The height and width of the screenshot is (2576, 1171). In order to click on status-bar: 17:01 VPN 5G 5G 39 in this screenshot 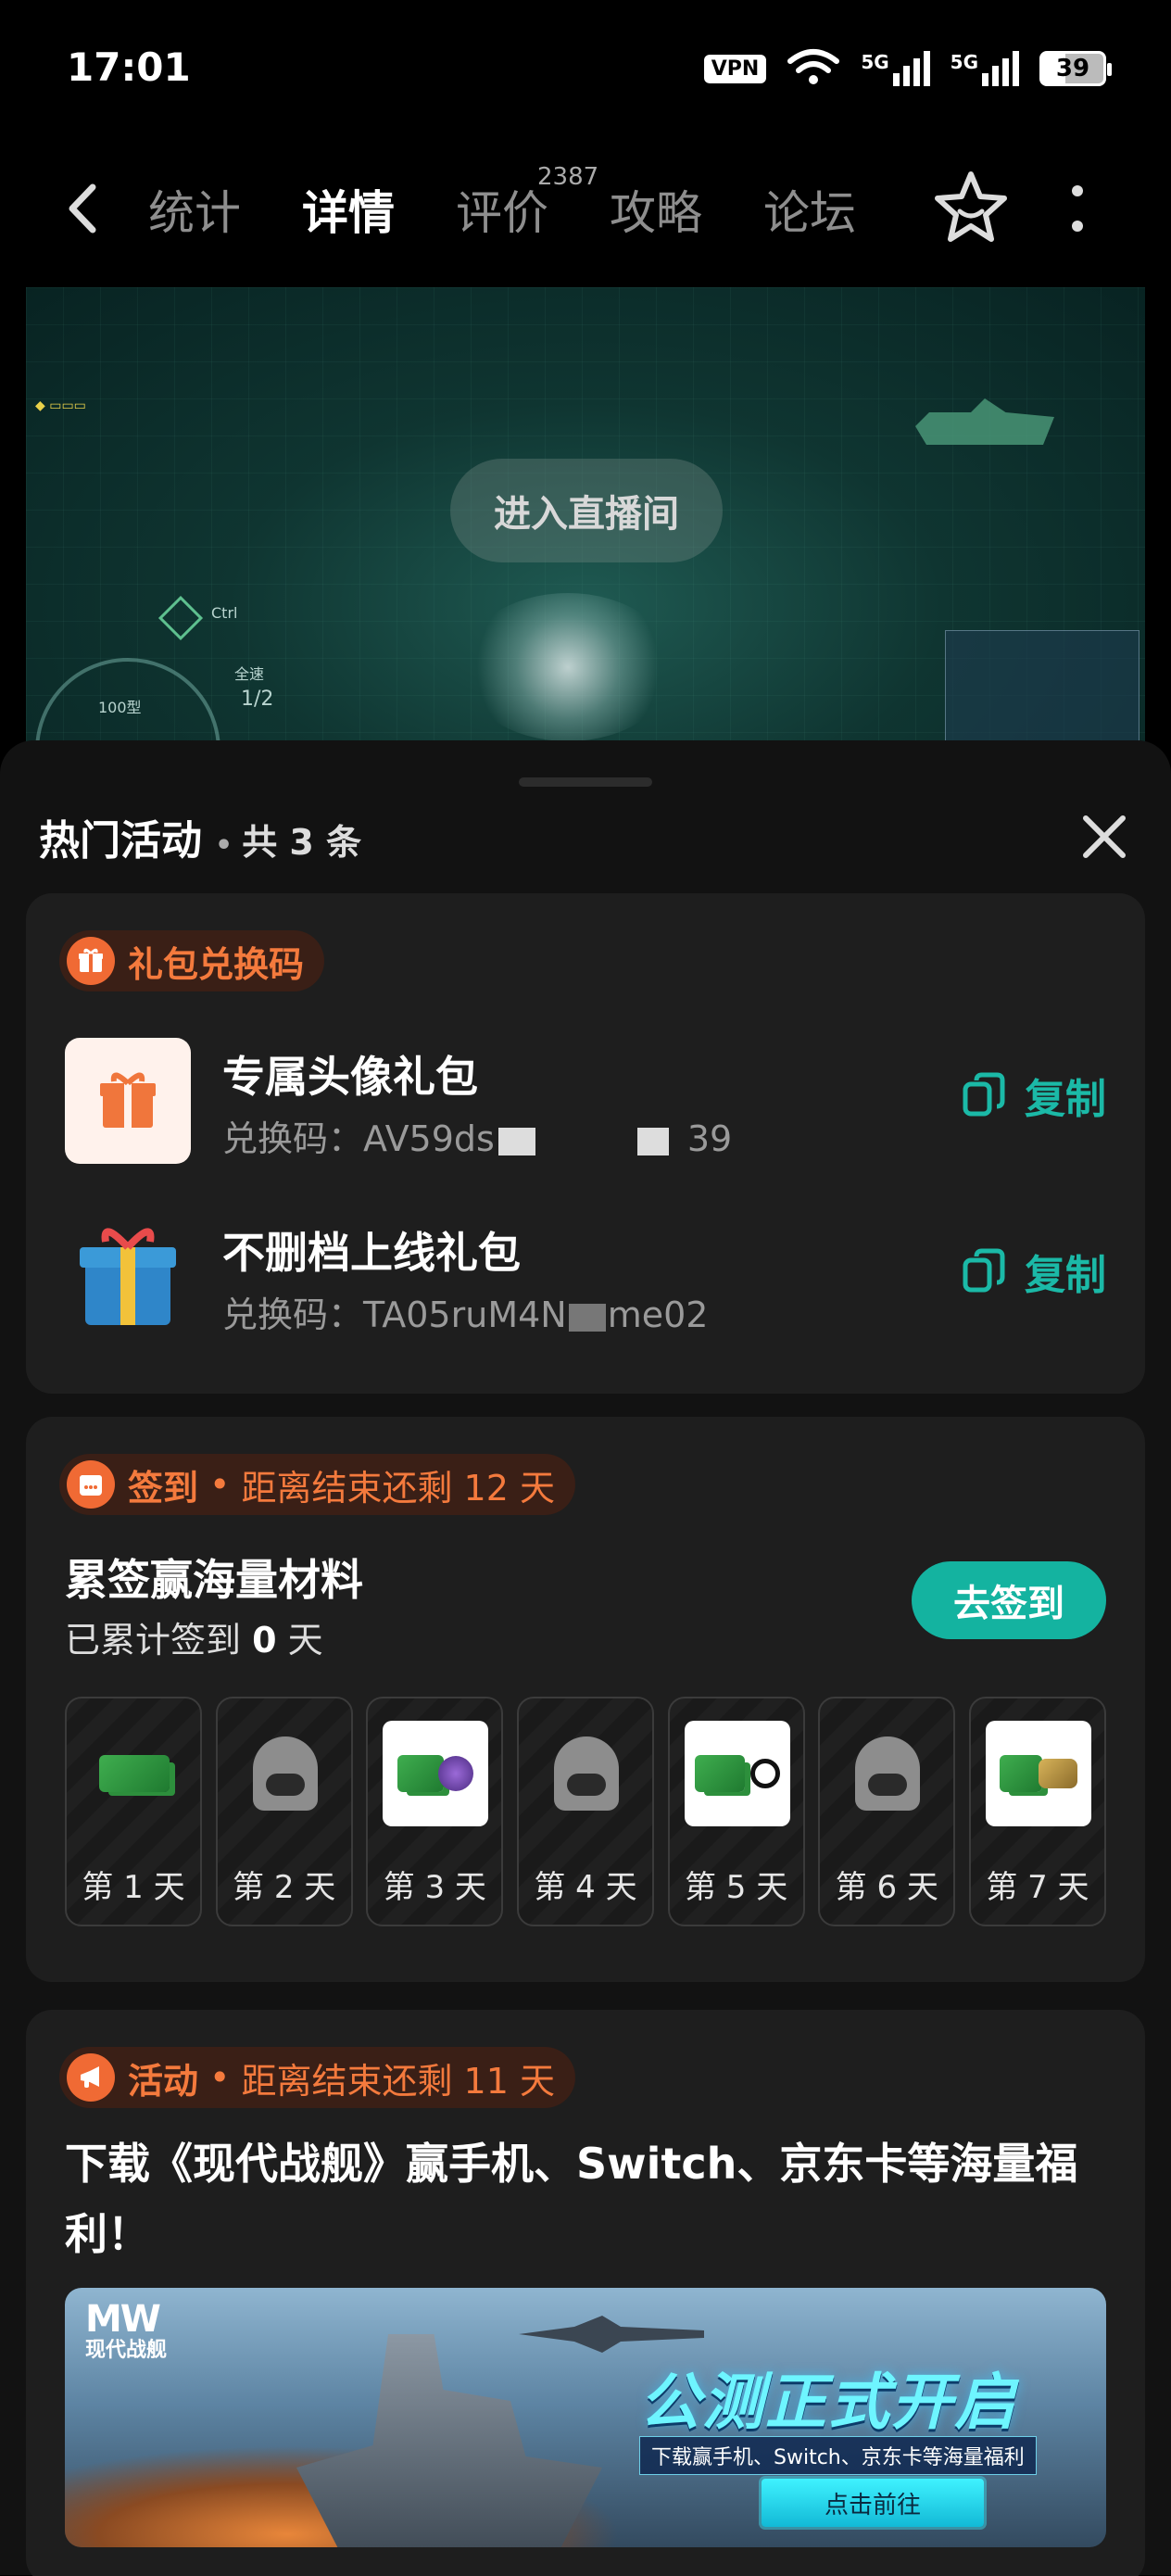, I will do `click(585, 69)`.